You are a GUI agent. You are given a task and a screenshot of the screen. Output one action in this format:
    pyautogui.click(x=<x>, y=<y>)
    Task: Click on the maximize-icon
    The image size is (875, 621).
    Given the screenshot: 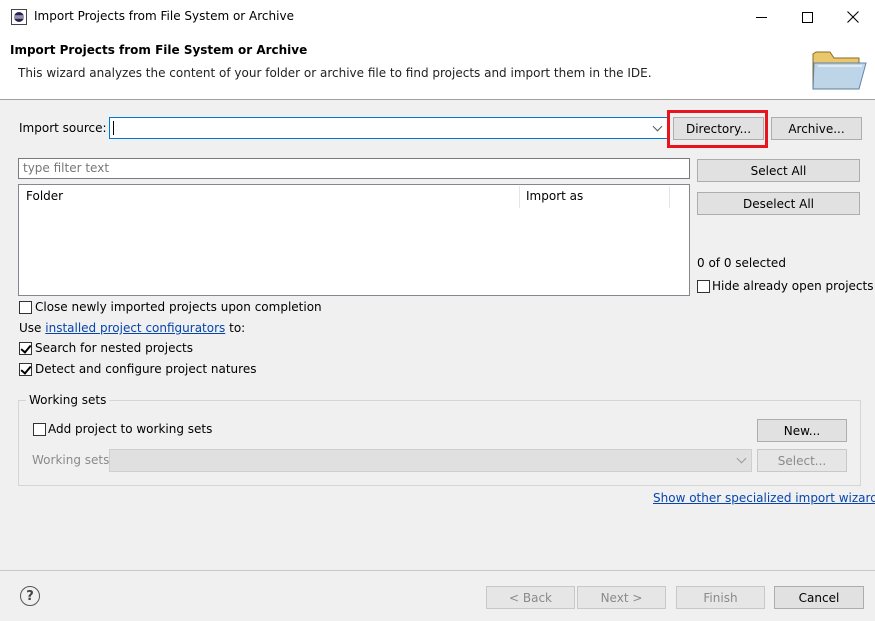 What is the action you would take?
    pyautogui.click(x=807, y=17)
    